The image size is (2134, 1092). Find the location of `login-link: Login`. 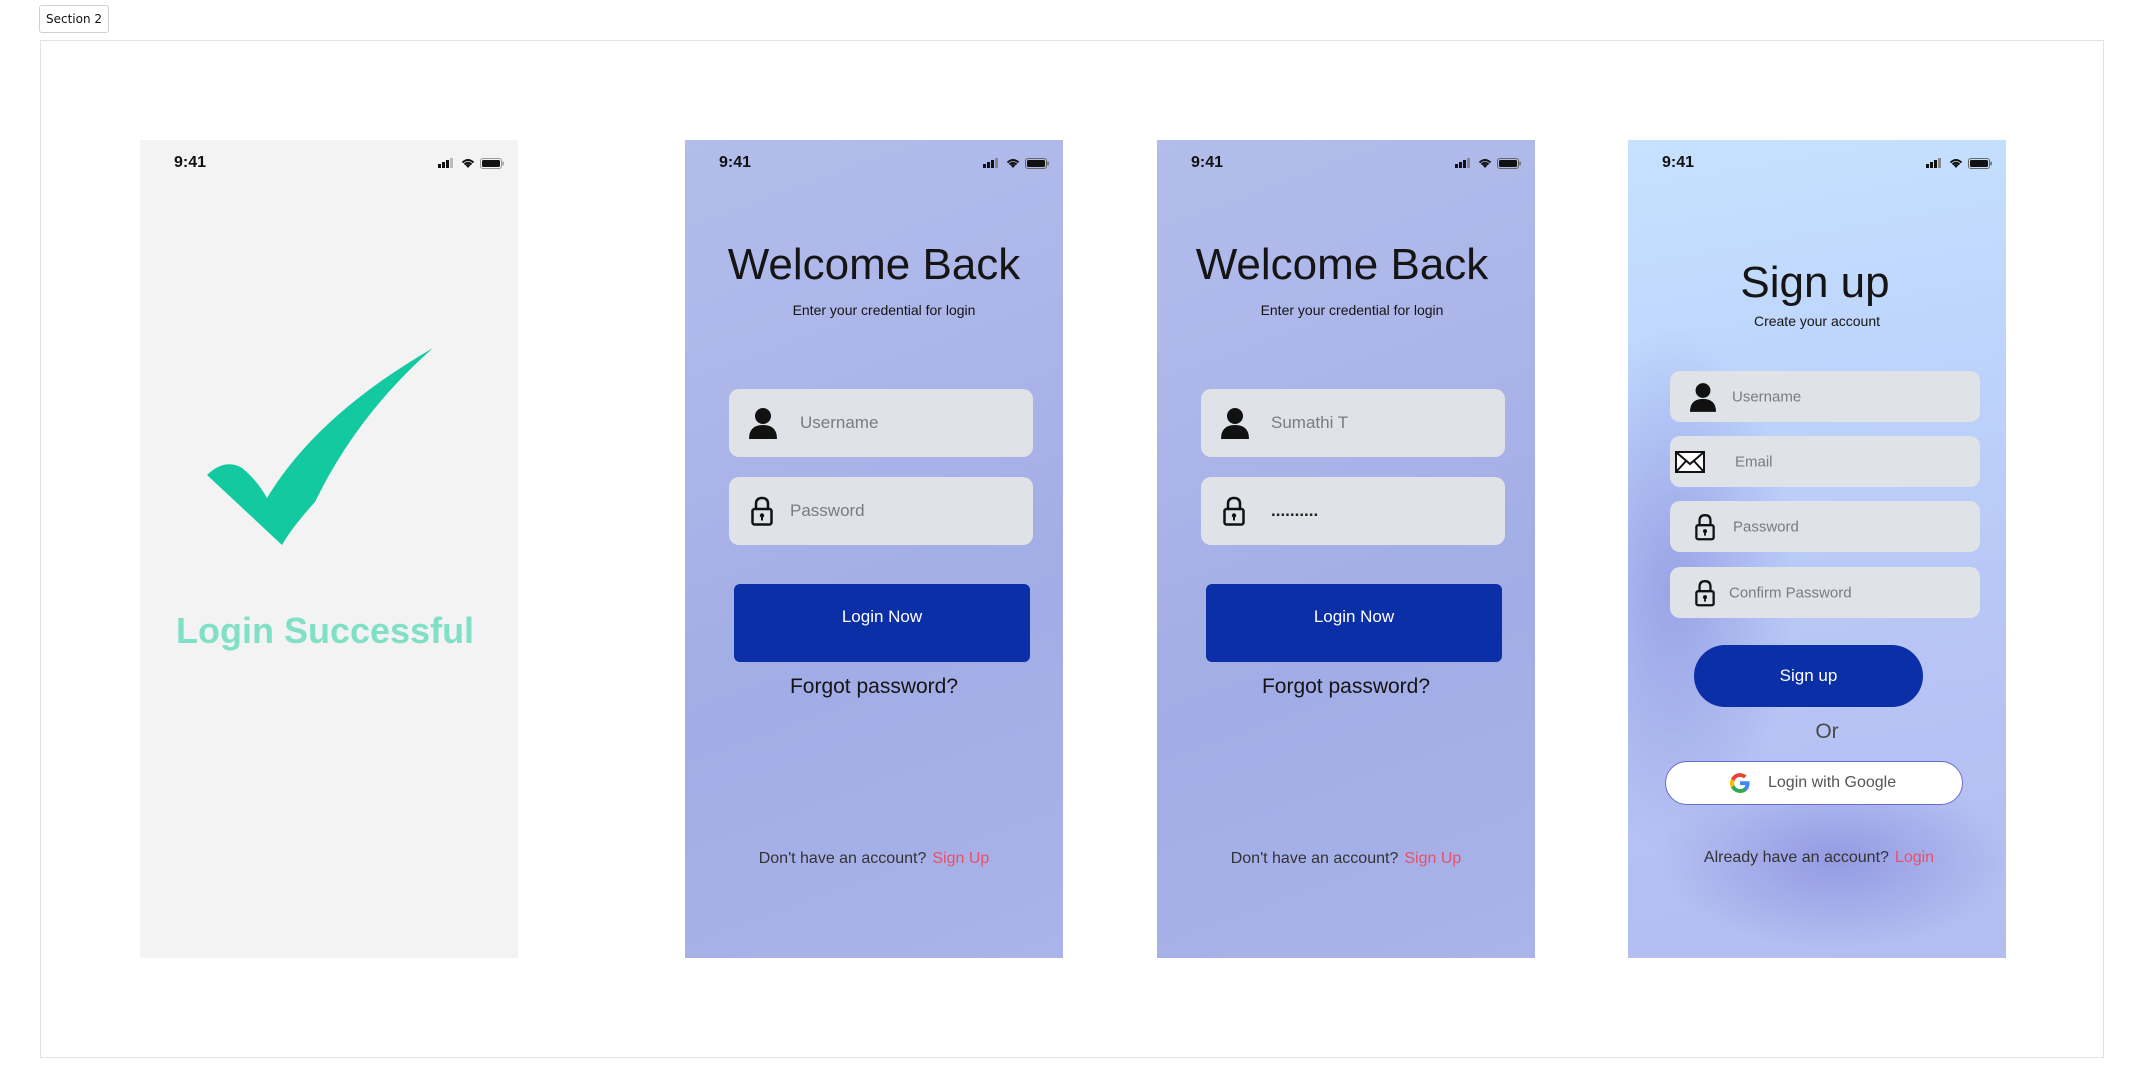

login-link: Login is located at coordinates (1914, 857).